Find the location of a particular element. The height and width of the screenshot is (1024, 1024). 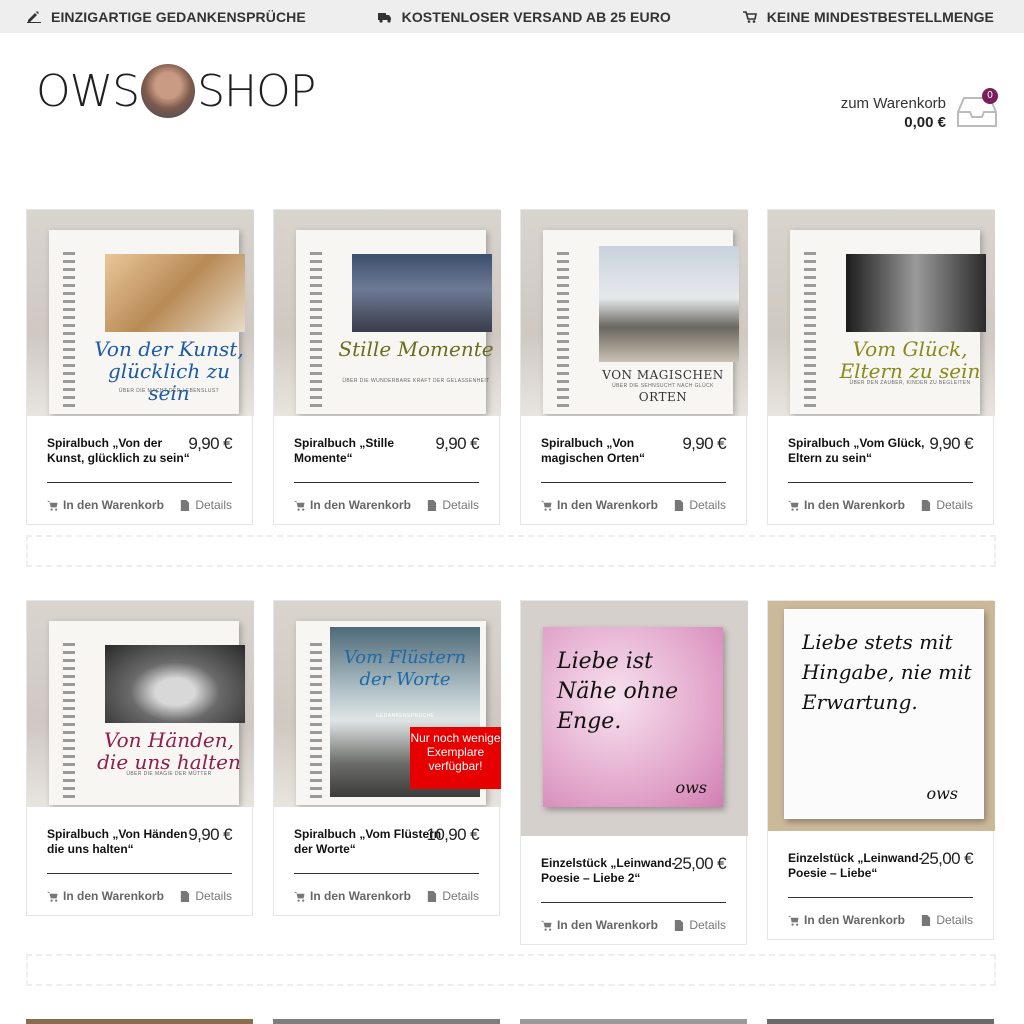

product-title: Spiralbuch „Stille Momente“ is located at coordinates (369, 451).